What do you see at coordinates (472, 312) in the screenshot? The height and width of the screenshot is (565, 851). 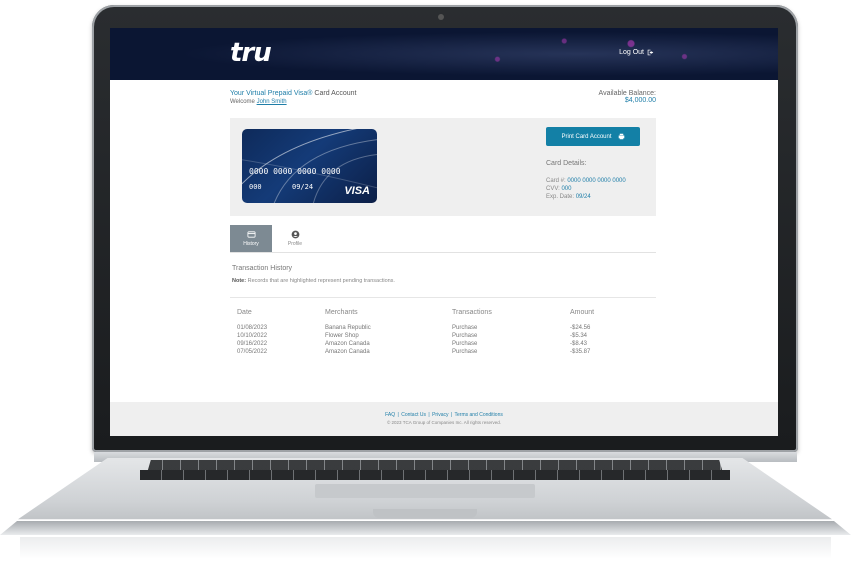 I see `column-transactions: Transactions` at bounding box center [472, 312].